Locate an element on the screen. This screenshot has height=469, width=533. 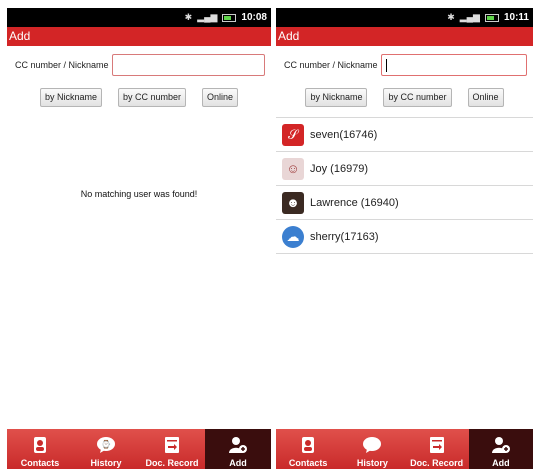
list-item: ☁ sherry(17163) is located at coordinates (404, 237).